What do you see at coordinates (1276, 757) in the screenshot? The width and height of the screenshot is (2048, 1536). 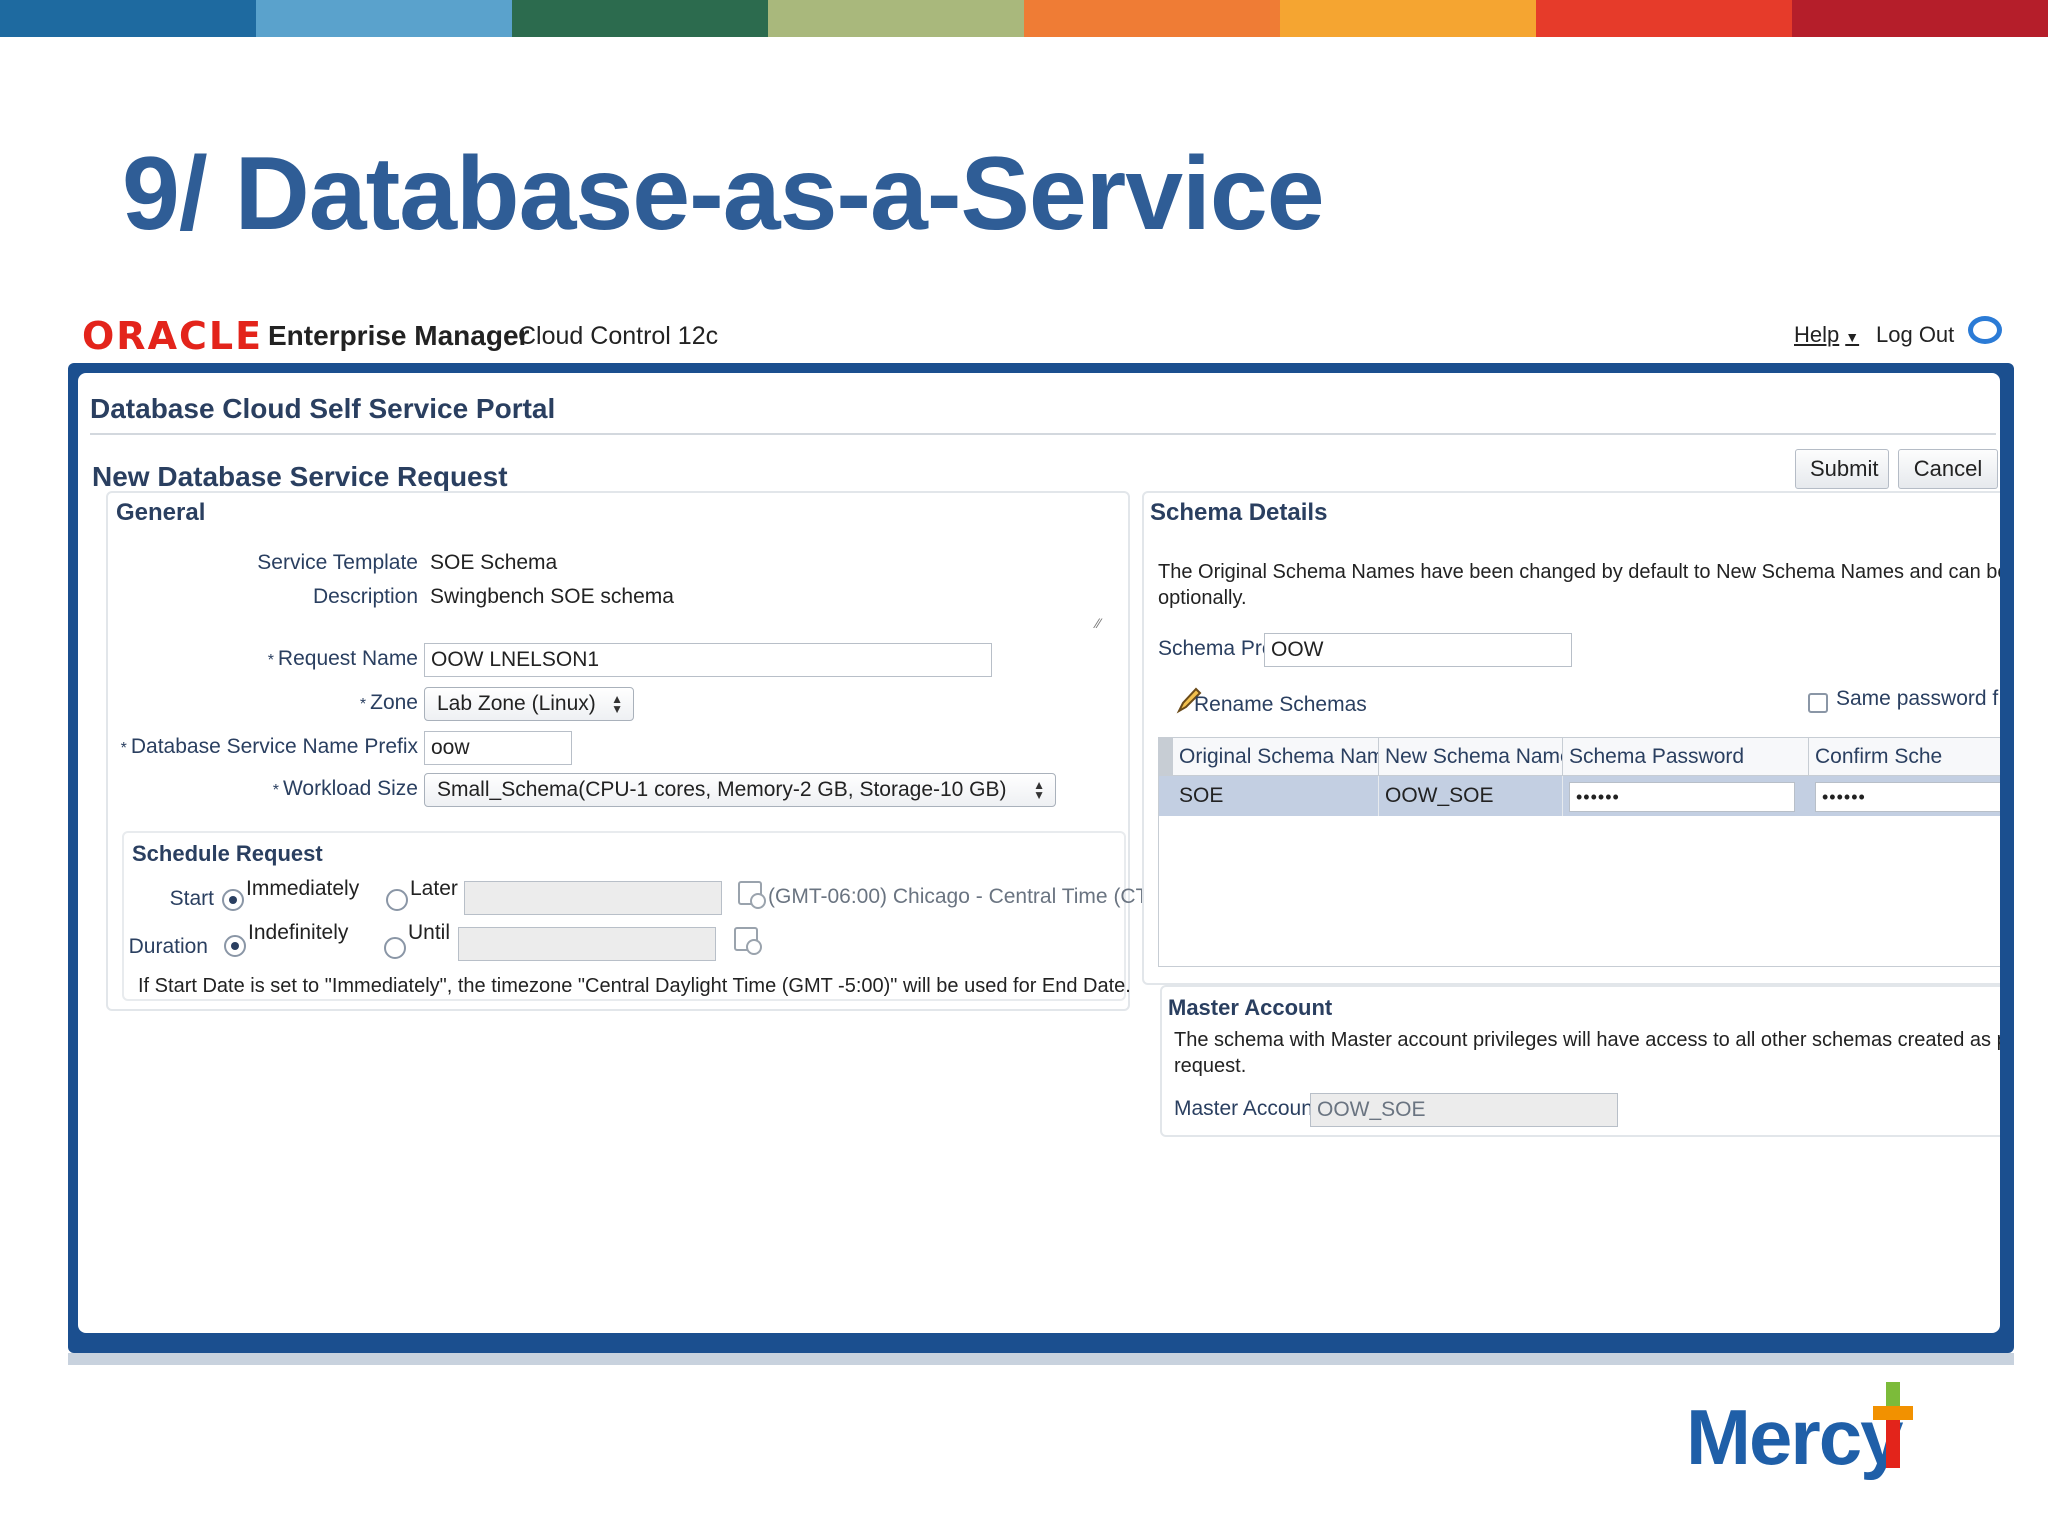 I see `column-header: Original Schema Name` at bounding box center [1276, 757].